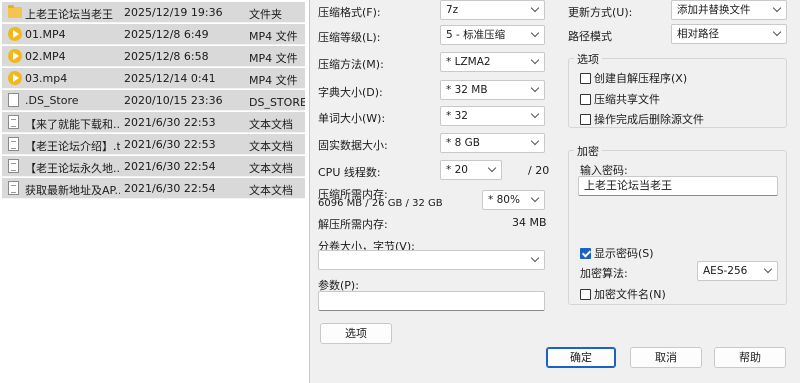 This screenshot has width=800, height=383. Describe the element at coordinates (492, 10) in the screenshot. I see `format-select: 7z` at that location.